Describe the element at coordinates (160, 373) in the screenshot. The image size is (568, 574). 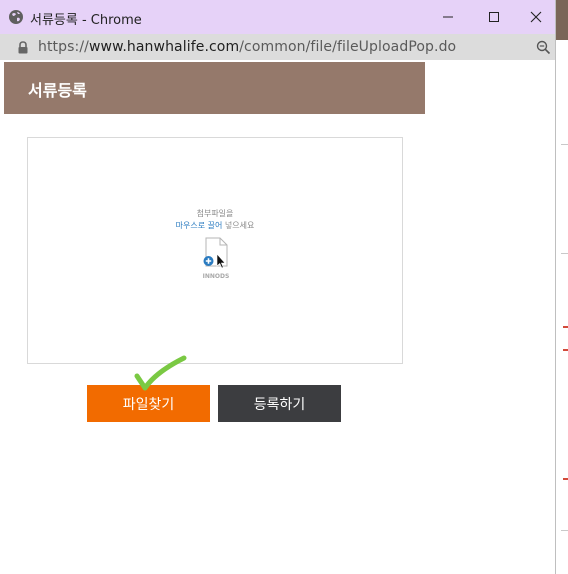
I see `checkmark-annotation-icon` at that location.